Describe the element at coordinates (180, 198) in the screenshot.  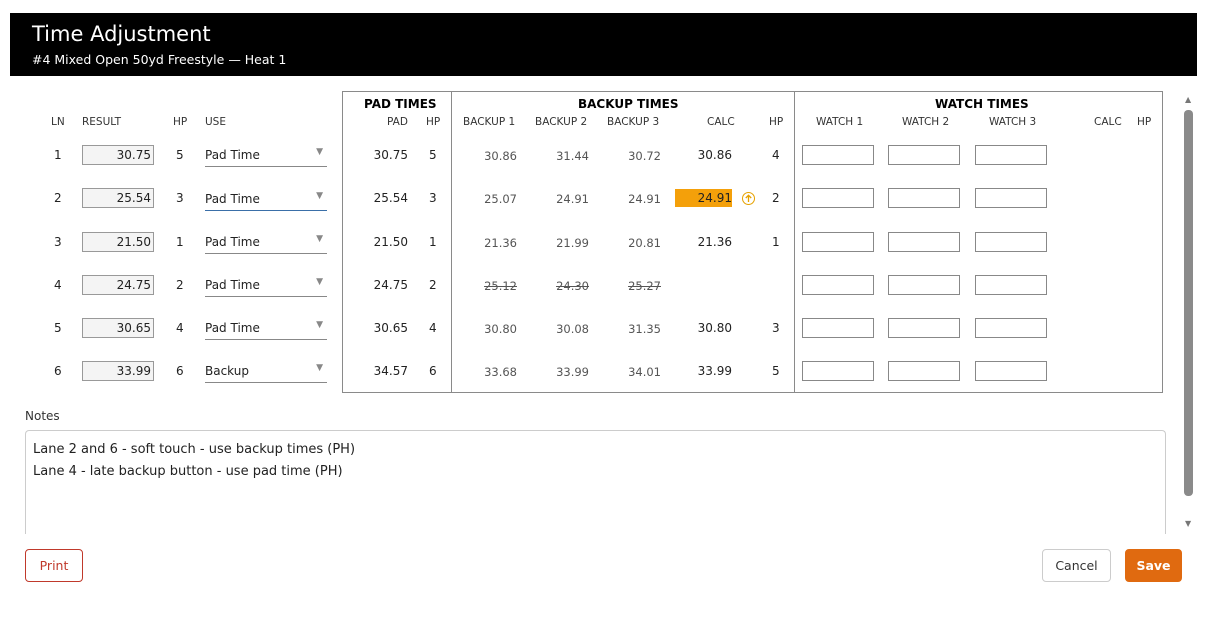
I see `hp-value: 3` at that location.